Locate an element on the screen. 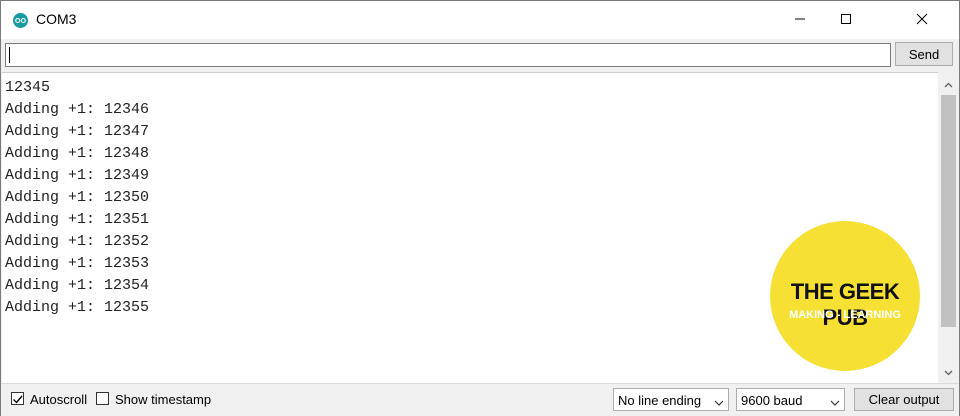 The height and width of the screenshot is (416, 960). minimize-button is located at coordinates (800, 20).